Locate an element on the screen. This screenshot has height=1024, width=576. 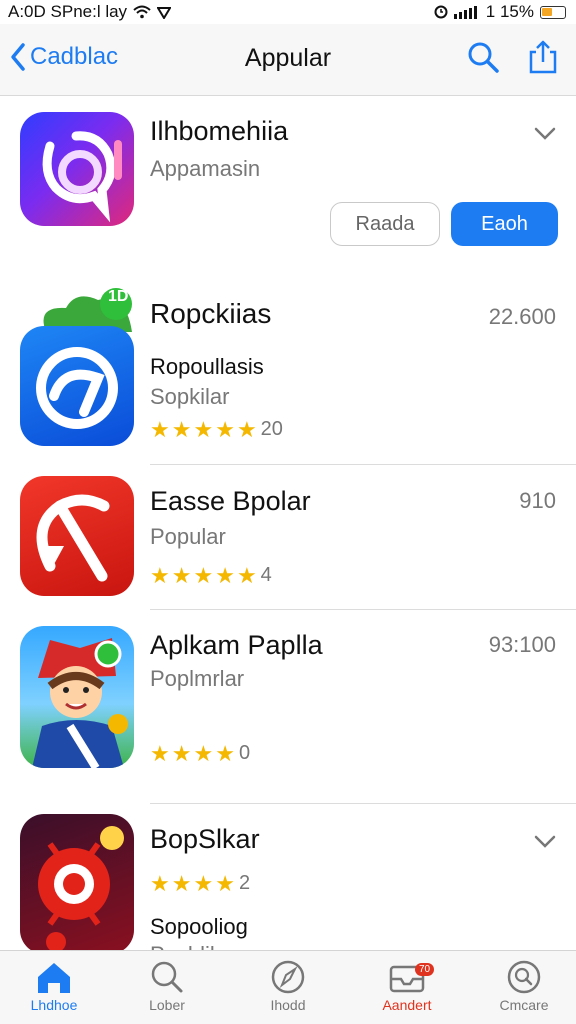
location-icon is located at coordinates (164, 13).